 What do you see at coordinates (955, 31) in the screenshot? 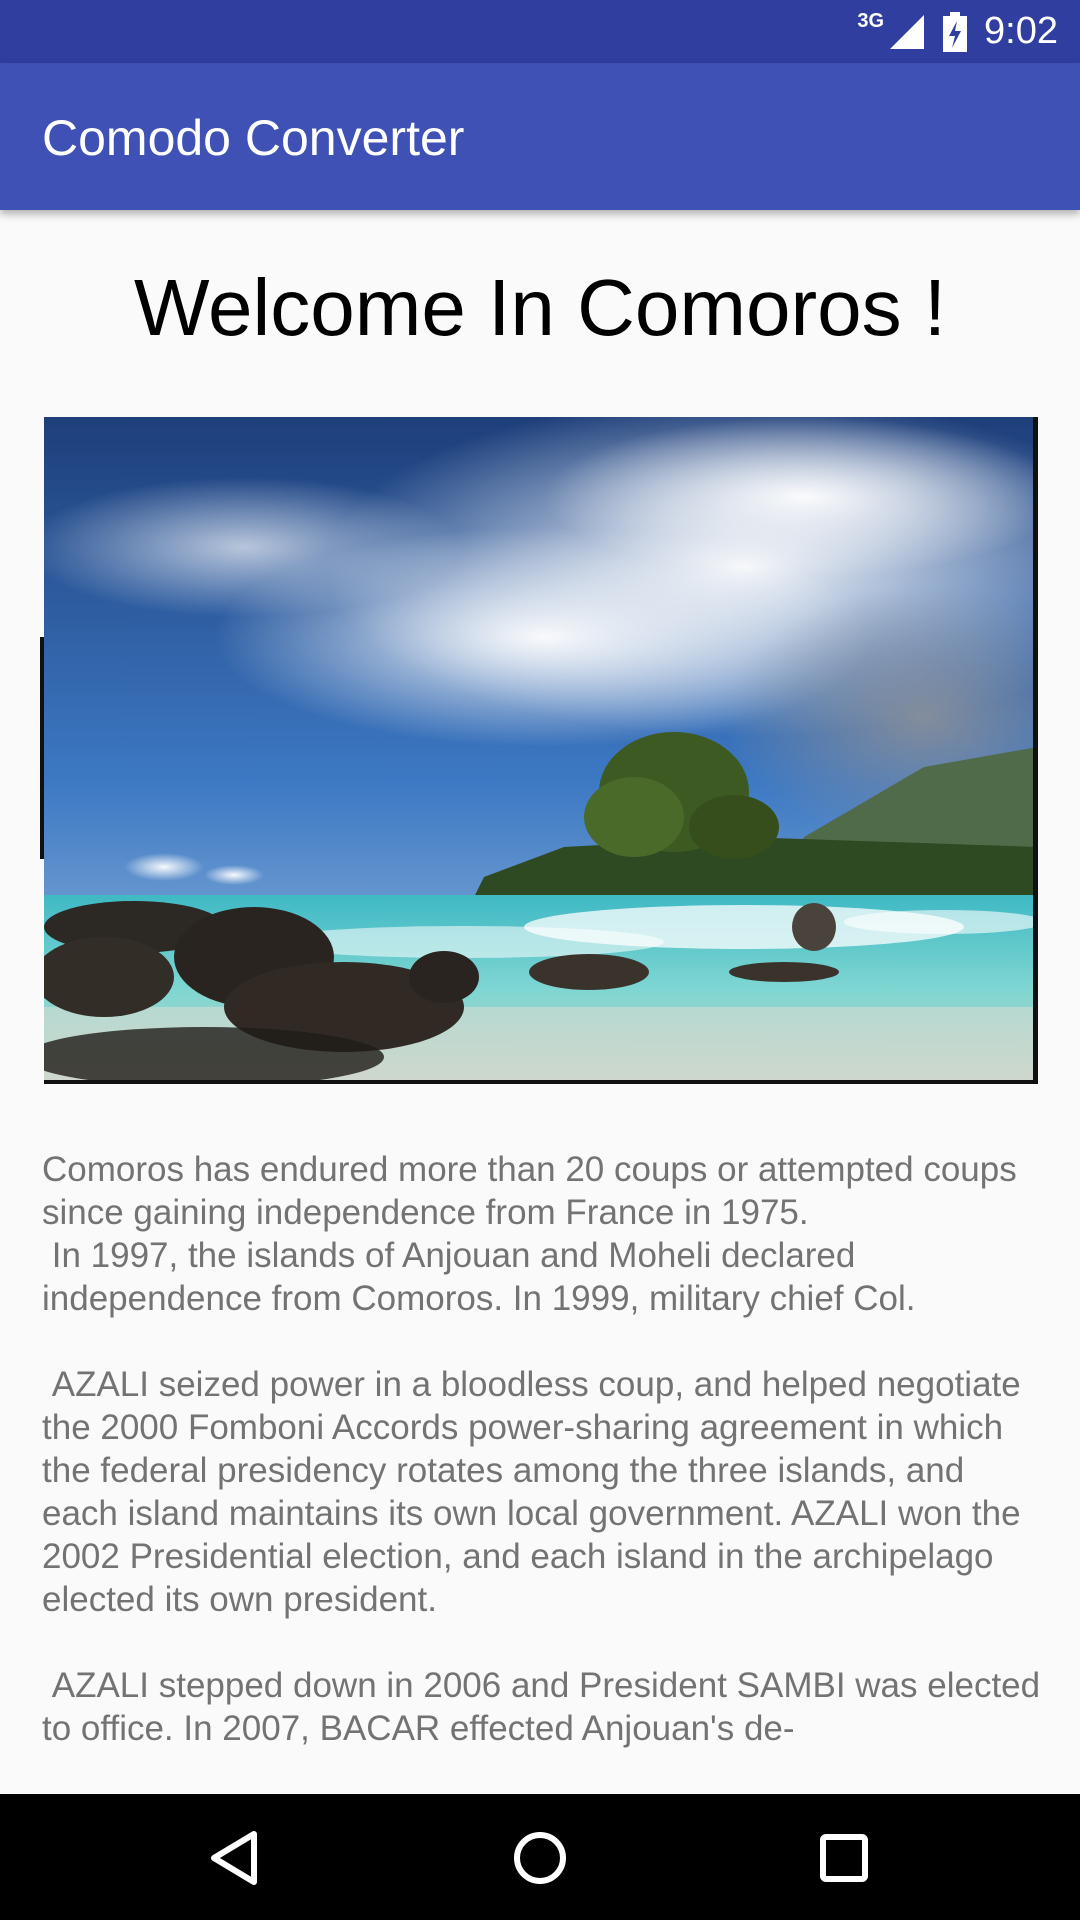
I see `battery-charging-icon` at bounding box center [955, 31].